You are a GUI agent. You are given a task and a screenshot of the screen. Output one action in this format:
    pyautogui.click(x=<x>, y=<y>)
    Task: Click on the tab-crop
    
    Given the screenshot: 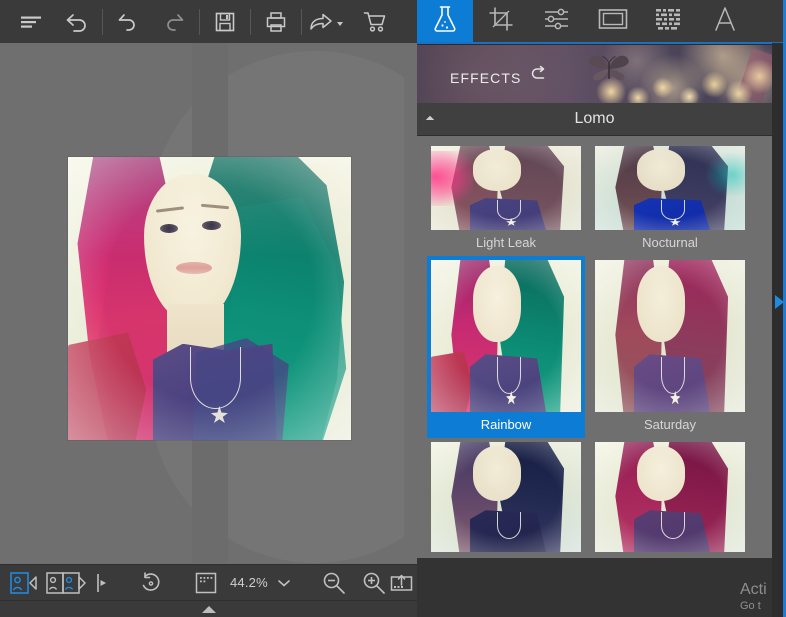 What is the action you would take?
    pyautogui.click(x=501, y=21)
    